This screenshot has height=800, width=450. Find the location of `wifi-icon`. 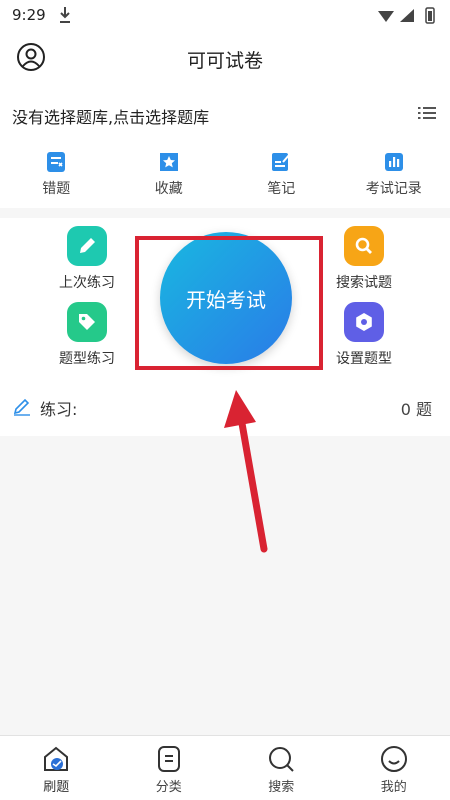

wifi-icon is located at coordinates (386, 16).